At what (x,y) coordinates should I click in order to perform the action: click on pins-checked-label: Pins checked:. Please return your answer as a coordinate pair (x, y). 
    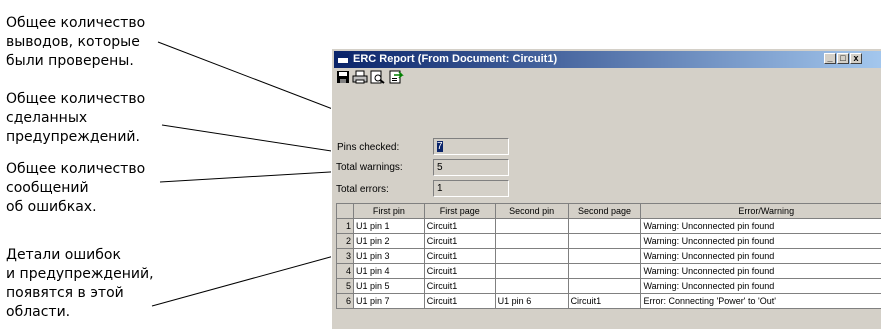
    Looking at the image, I should click on (368, 147).